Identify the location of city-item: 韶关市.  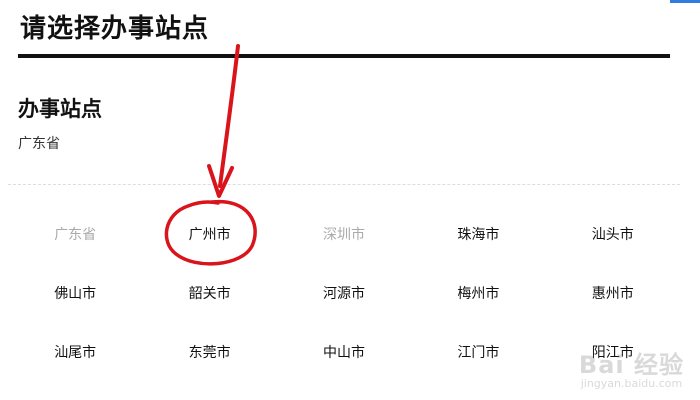
(209, 292).